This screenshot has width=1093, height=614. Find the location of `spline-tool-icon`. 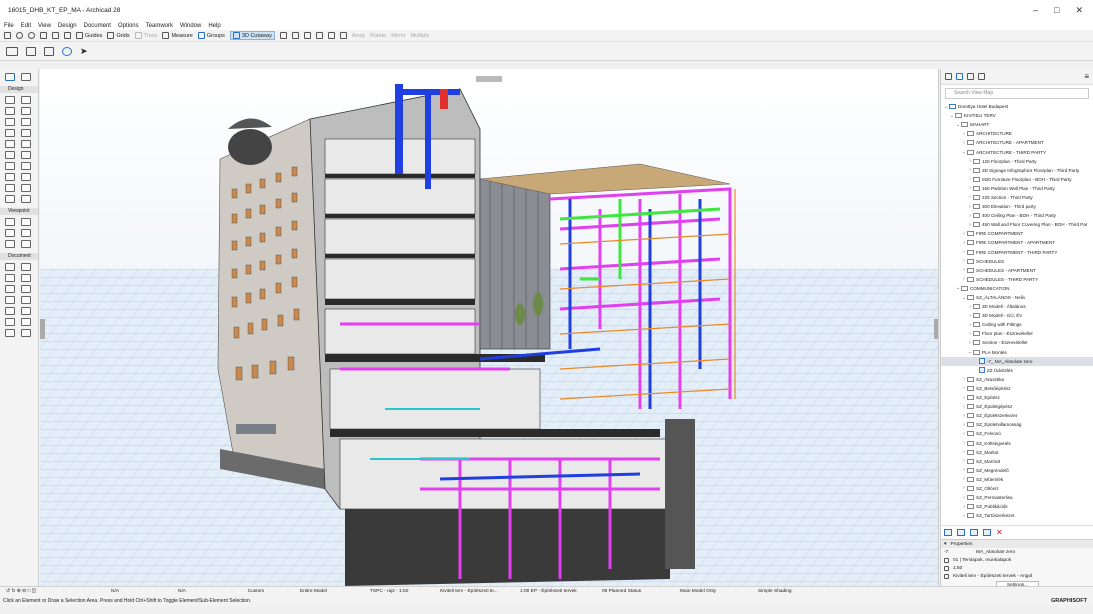

spline-tool-icon is located at coordinates (26, 322).